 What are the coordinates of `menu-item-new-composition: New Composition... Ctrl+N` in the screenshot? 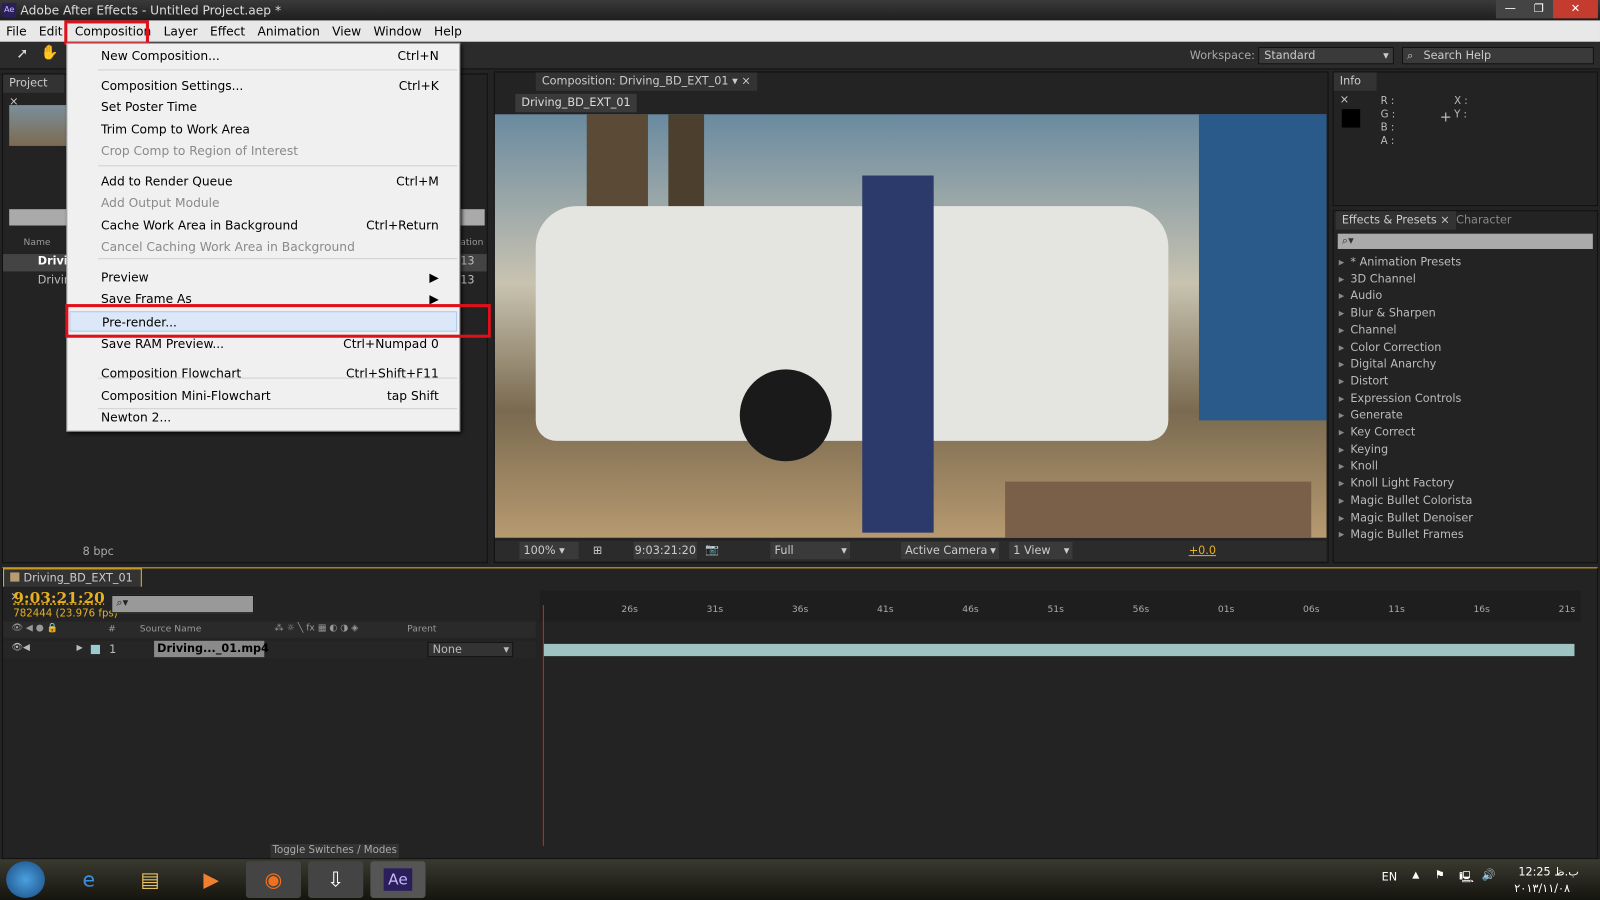 It's located at (270, 56).